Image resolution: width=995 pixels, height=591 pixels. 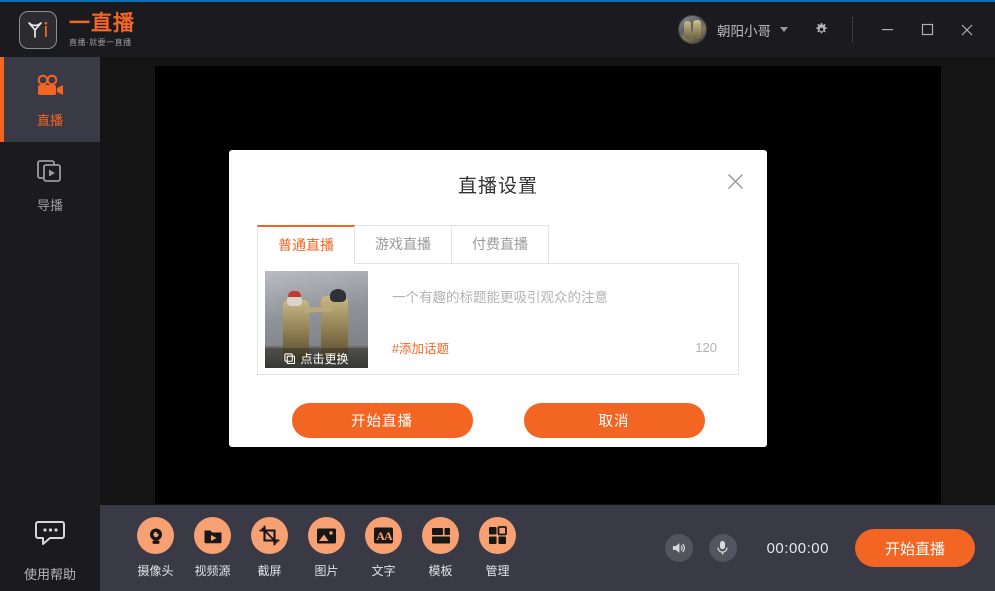 I want to click on thumb-head-left, so click(x=294, y=298).